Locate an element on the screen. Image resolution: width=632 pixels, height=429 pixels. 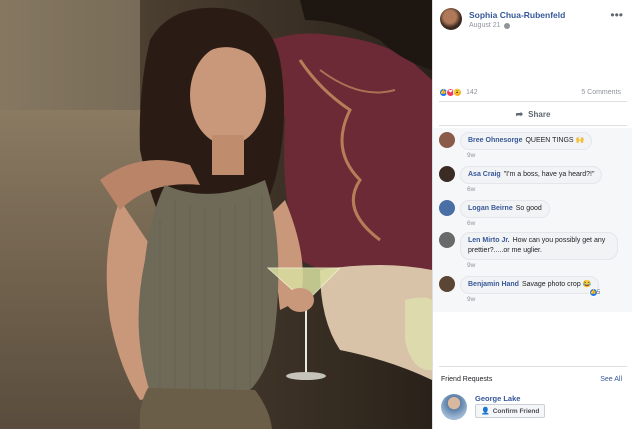
friend-request-name: George Lake is located at coordinates (497, 398).